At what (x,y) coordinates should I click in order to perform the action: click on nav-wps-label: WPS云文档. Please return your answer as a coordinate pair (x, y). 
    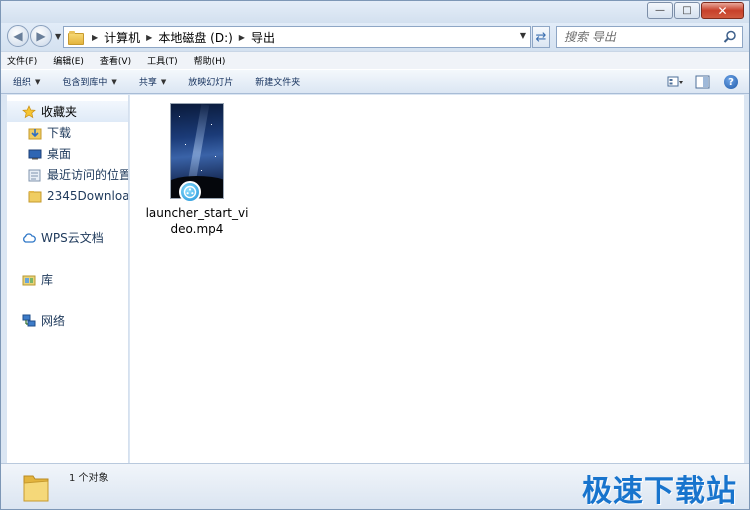
    Looking at the image, I should click on (72, 238).